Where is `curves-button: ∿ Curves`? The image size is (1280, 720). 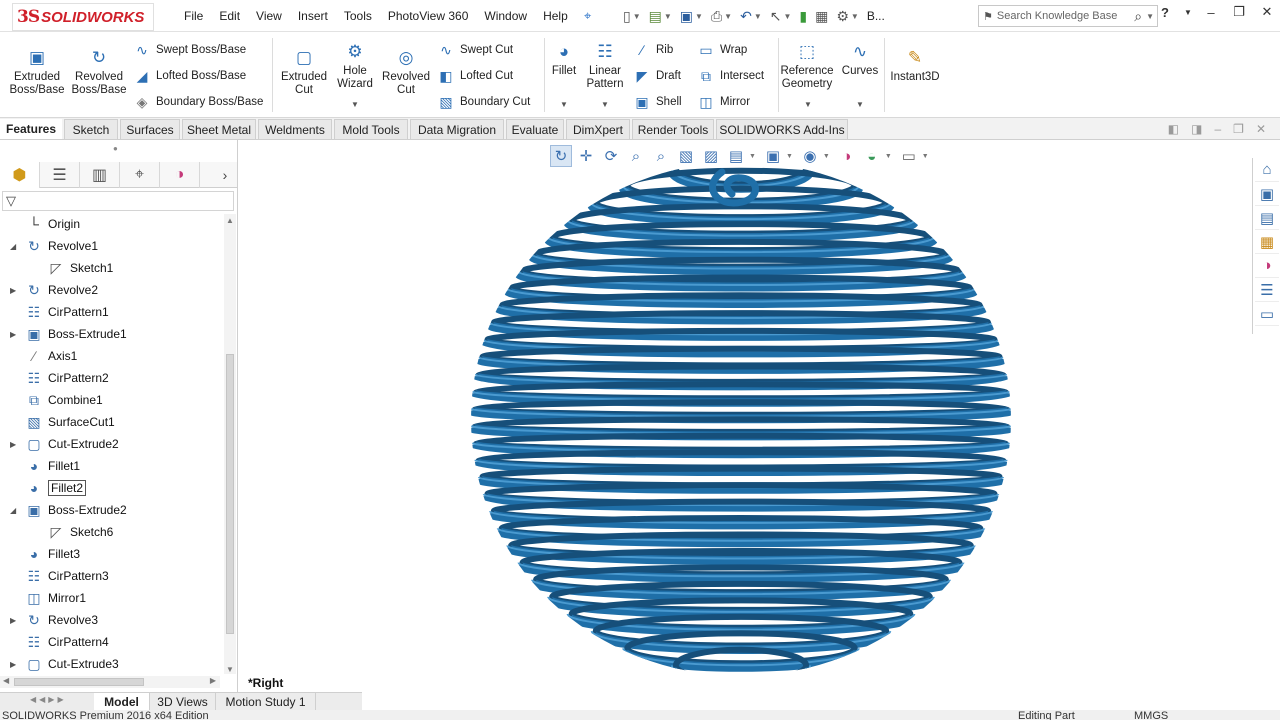
curves-button: ∿ Curves is located at coordinates (860, 59).